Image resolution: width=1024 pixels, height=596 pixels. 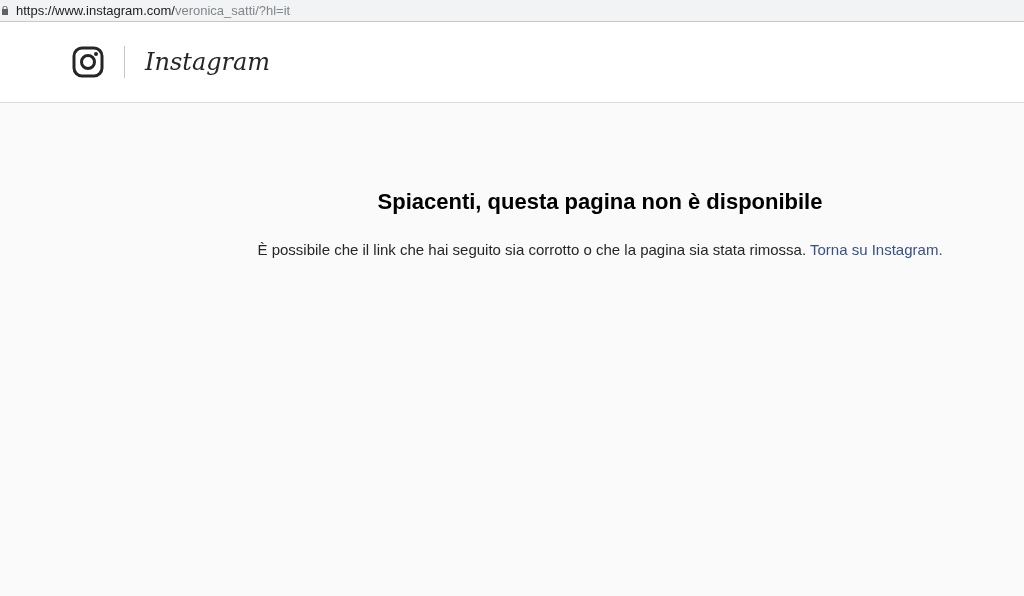 I want to click on camera-icon, so click(x=88, y=62).